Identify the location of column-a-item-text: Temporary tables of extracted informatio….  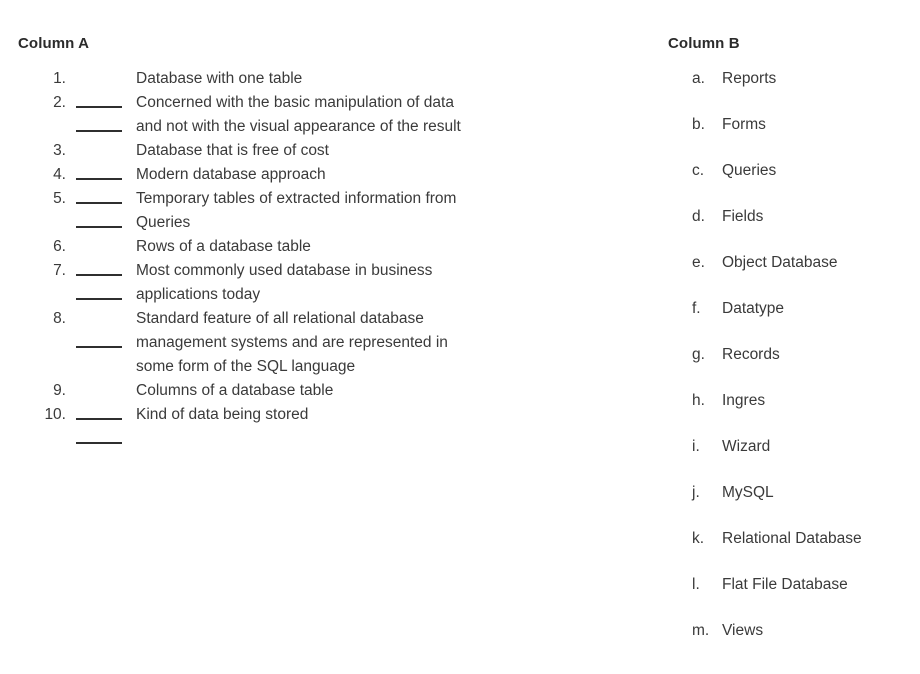
(296, 210).